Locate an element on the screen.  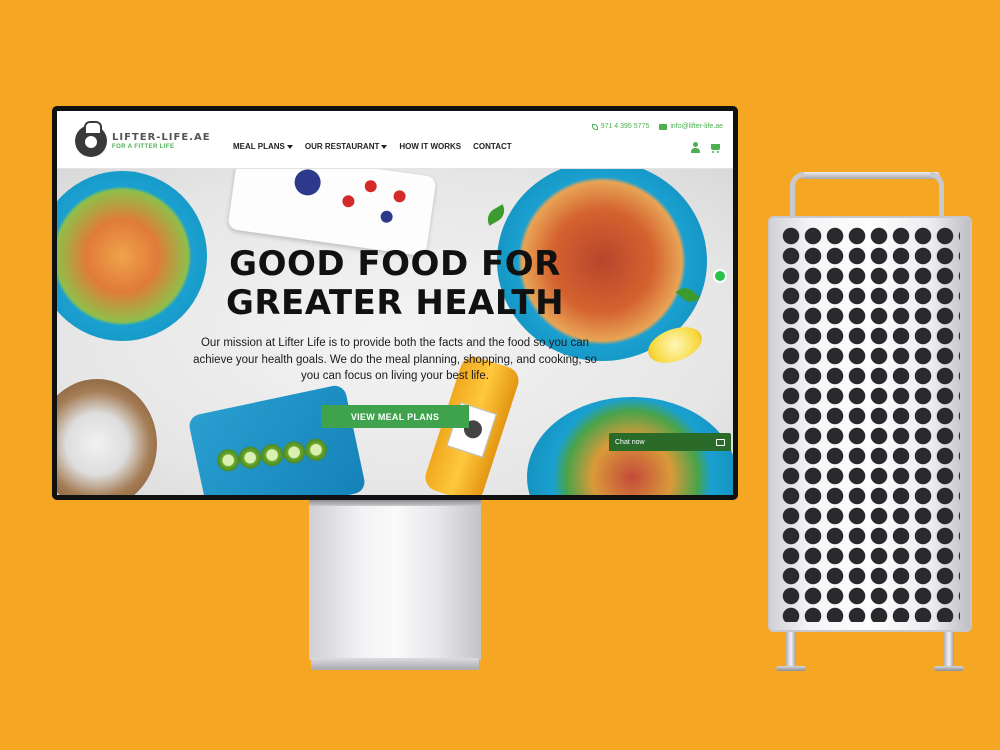
nav-contact-label: CONTACT is located at coordinates (492, 146).